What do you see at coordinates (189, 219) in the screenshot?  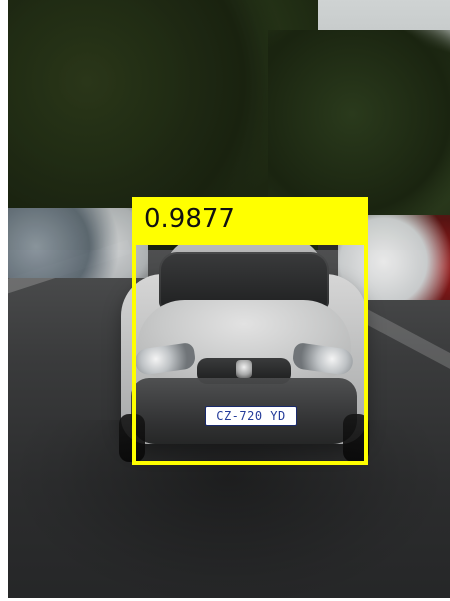 I see `confidence-score: 0.9877` at bounding box center [189, 219].